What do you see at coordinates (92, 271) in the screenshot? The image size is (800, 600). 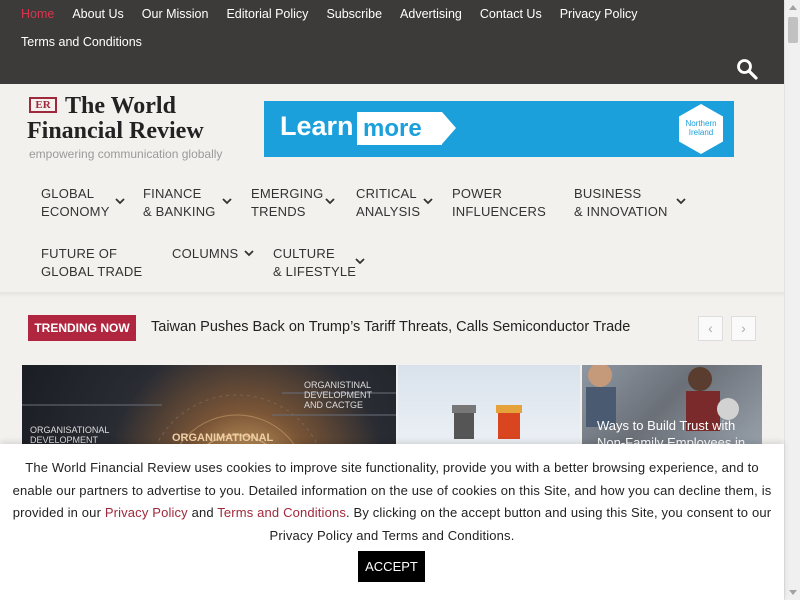 I see `nav-label-line2: GLOBAL TRADE` at bounding box center [92, 271].